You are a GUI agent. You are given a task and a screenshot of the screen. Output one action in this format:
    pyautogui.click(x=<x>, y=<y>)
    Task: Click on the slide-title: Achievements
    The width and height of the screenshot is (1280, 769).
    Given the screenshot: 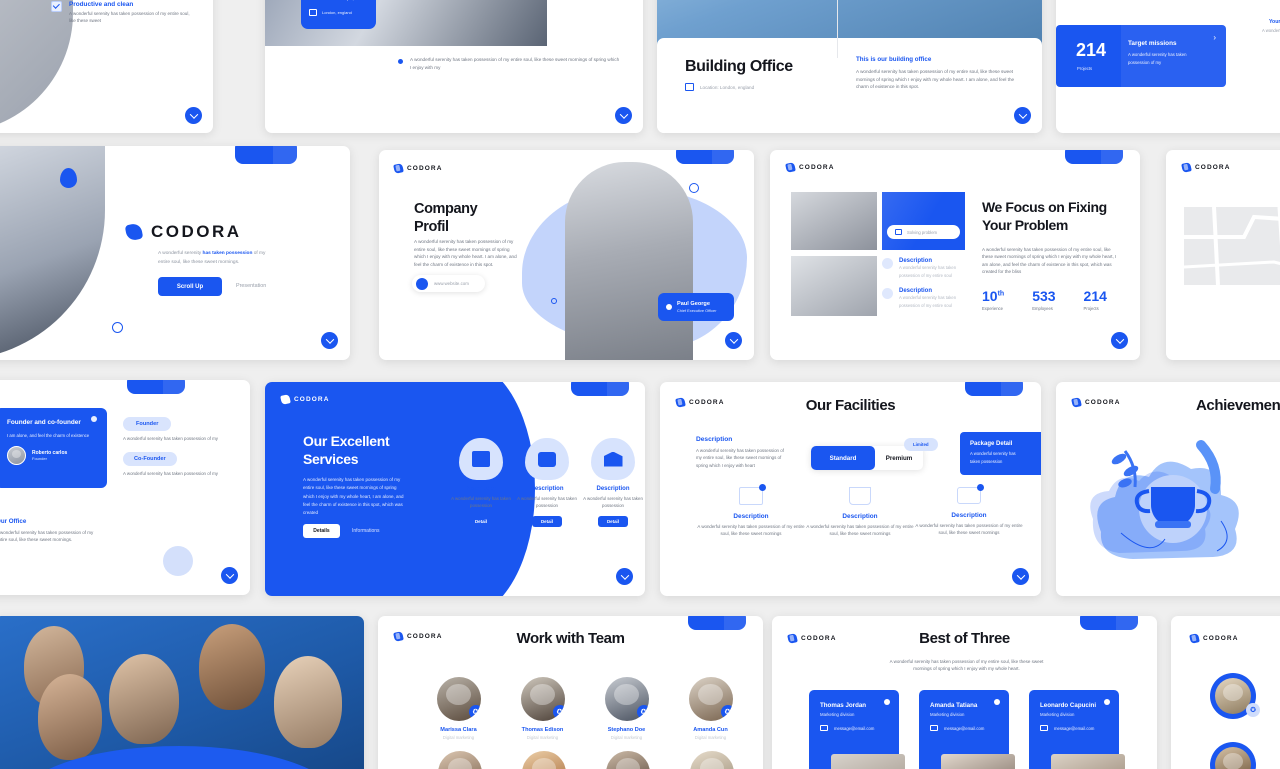 What is the action you would take?
    pyautogui.click(x=1238, y=405)
    